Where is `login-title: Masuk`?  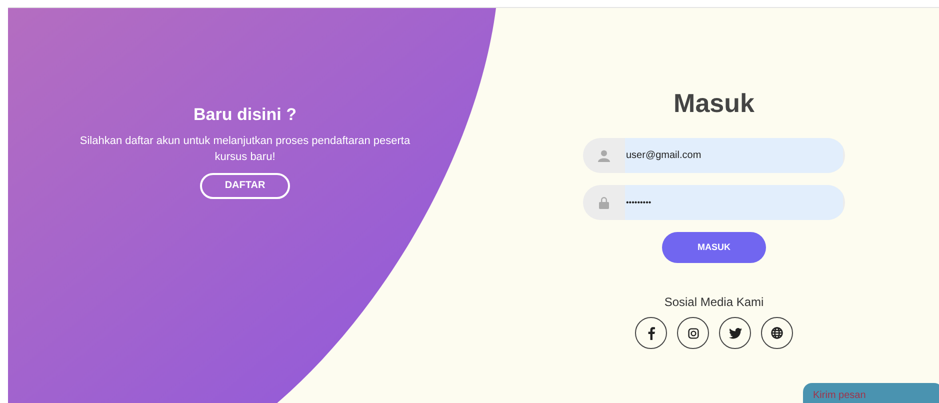
login-title: Masuk is located at coordinates (714, 103).